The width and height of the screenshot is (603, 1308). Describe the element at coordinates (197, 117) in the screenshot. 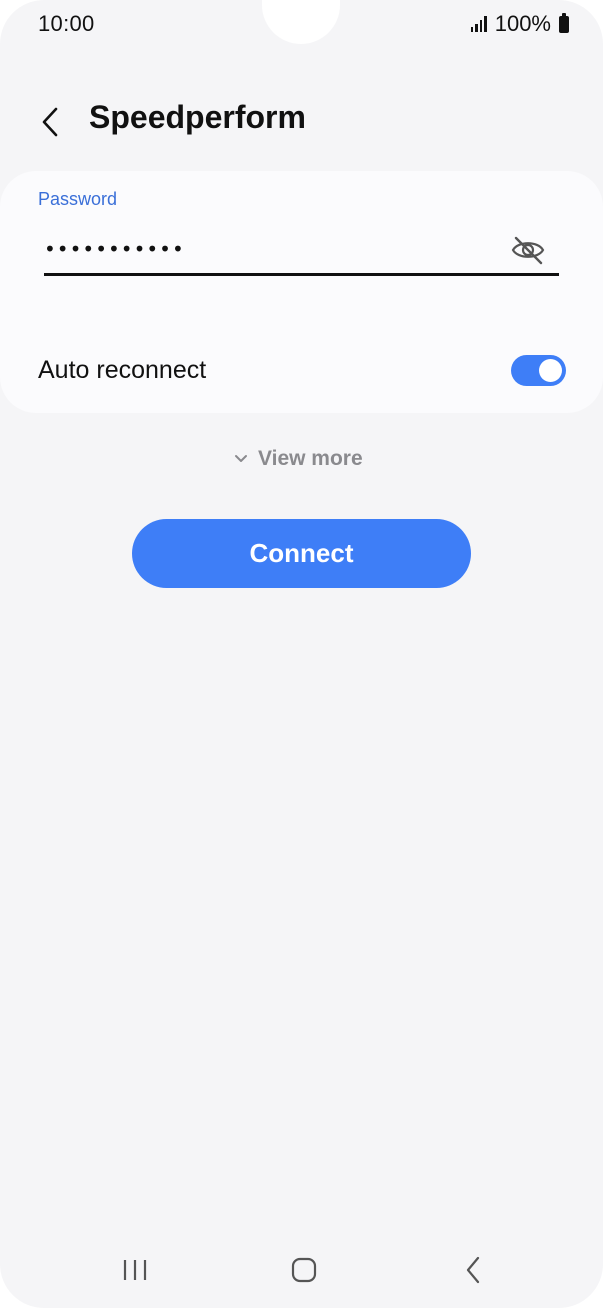

I see `page-title: Speedperform` at that location.